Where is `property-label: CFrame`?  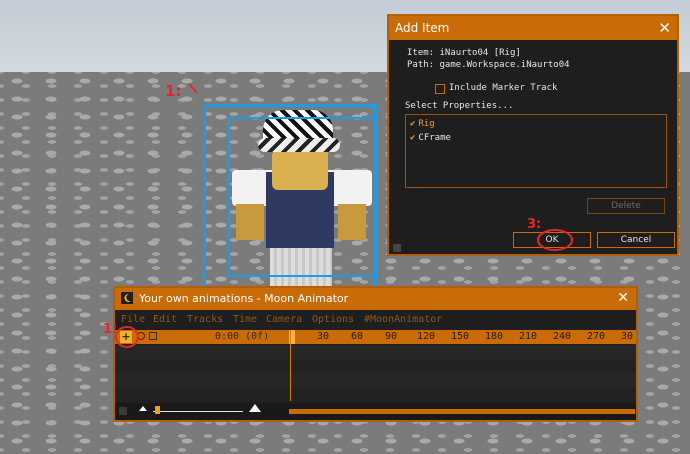 property-label: CFrame is located at coordinates (434, 138).